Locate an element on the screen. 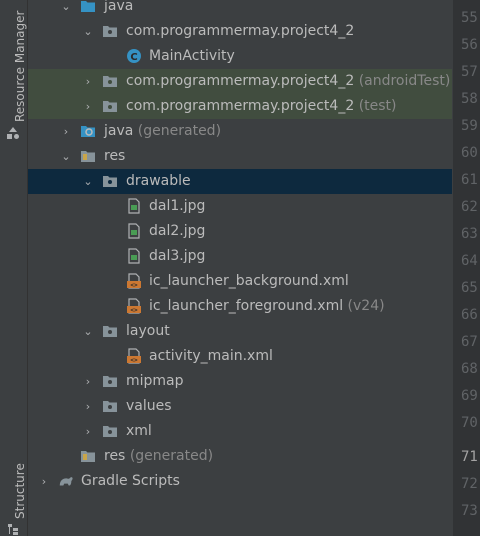 This screenshot has width=480, height=536. line-number: 73 is located at coordinates (469, 511).